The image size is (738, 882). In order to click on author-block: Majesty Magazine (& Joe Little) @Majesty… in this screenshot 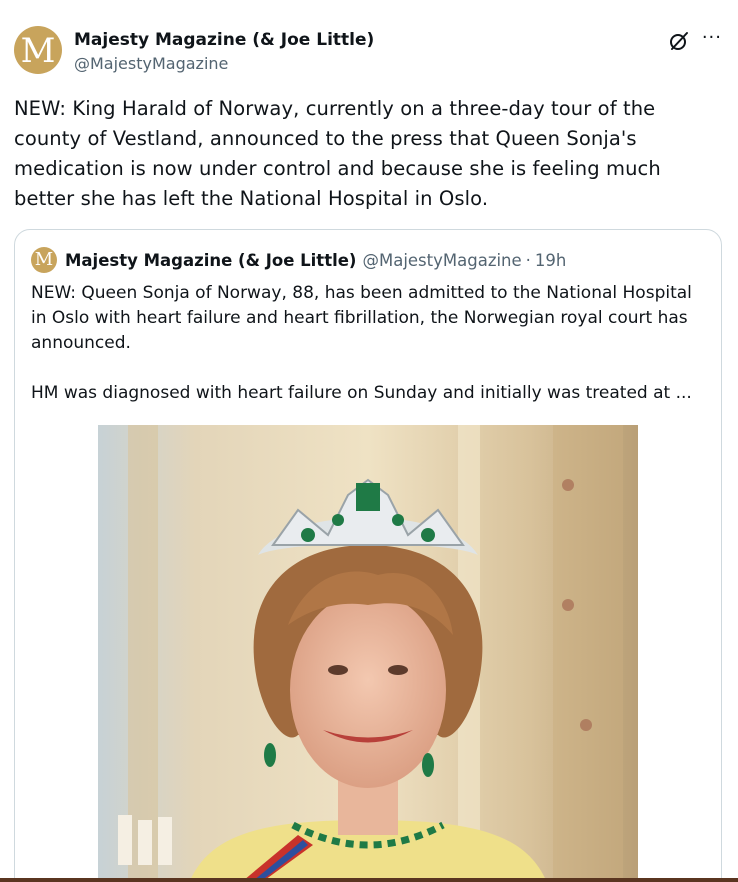, I will do `click(224, 52)`.